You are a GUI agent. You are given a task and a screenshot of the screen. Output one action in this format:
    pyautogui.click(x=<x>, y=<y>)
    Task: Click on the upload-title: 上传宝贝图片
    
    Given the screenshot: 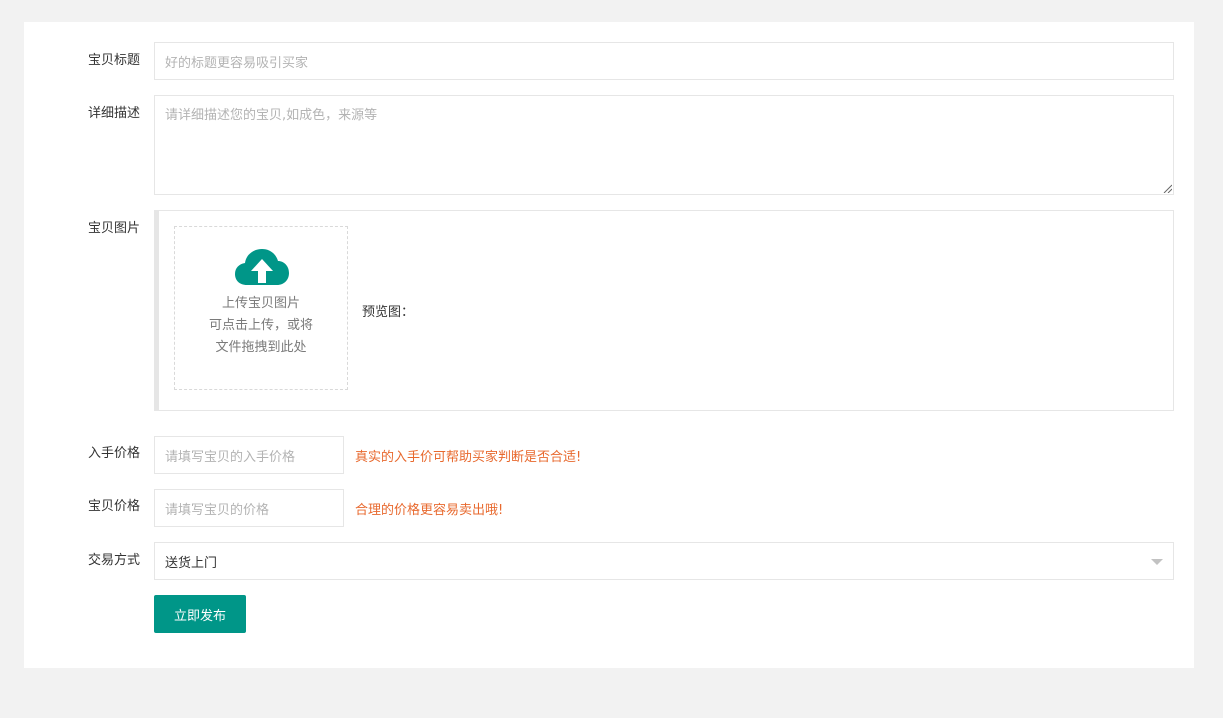 What is the action you would take?
    pyautogui.click(x=260, y=303)
    